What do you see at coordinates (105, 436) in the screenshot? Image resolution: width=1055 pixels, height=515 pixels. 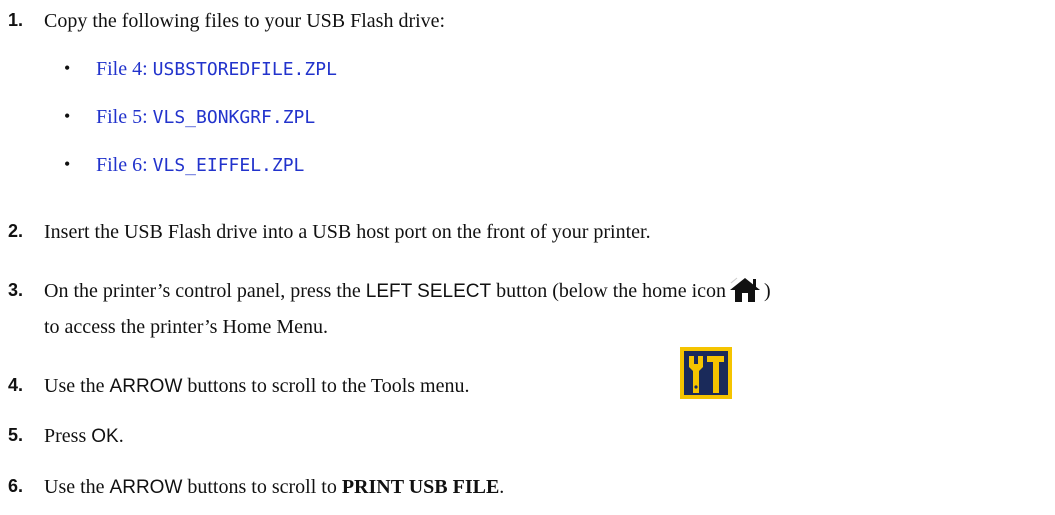 I see `button-name: OK` at bounding box center [105, 436].